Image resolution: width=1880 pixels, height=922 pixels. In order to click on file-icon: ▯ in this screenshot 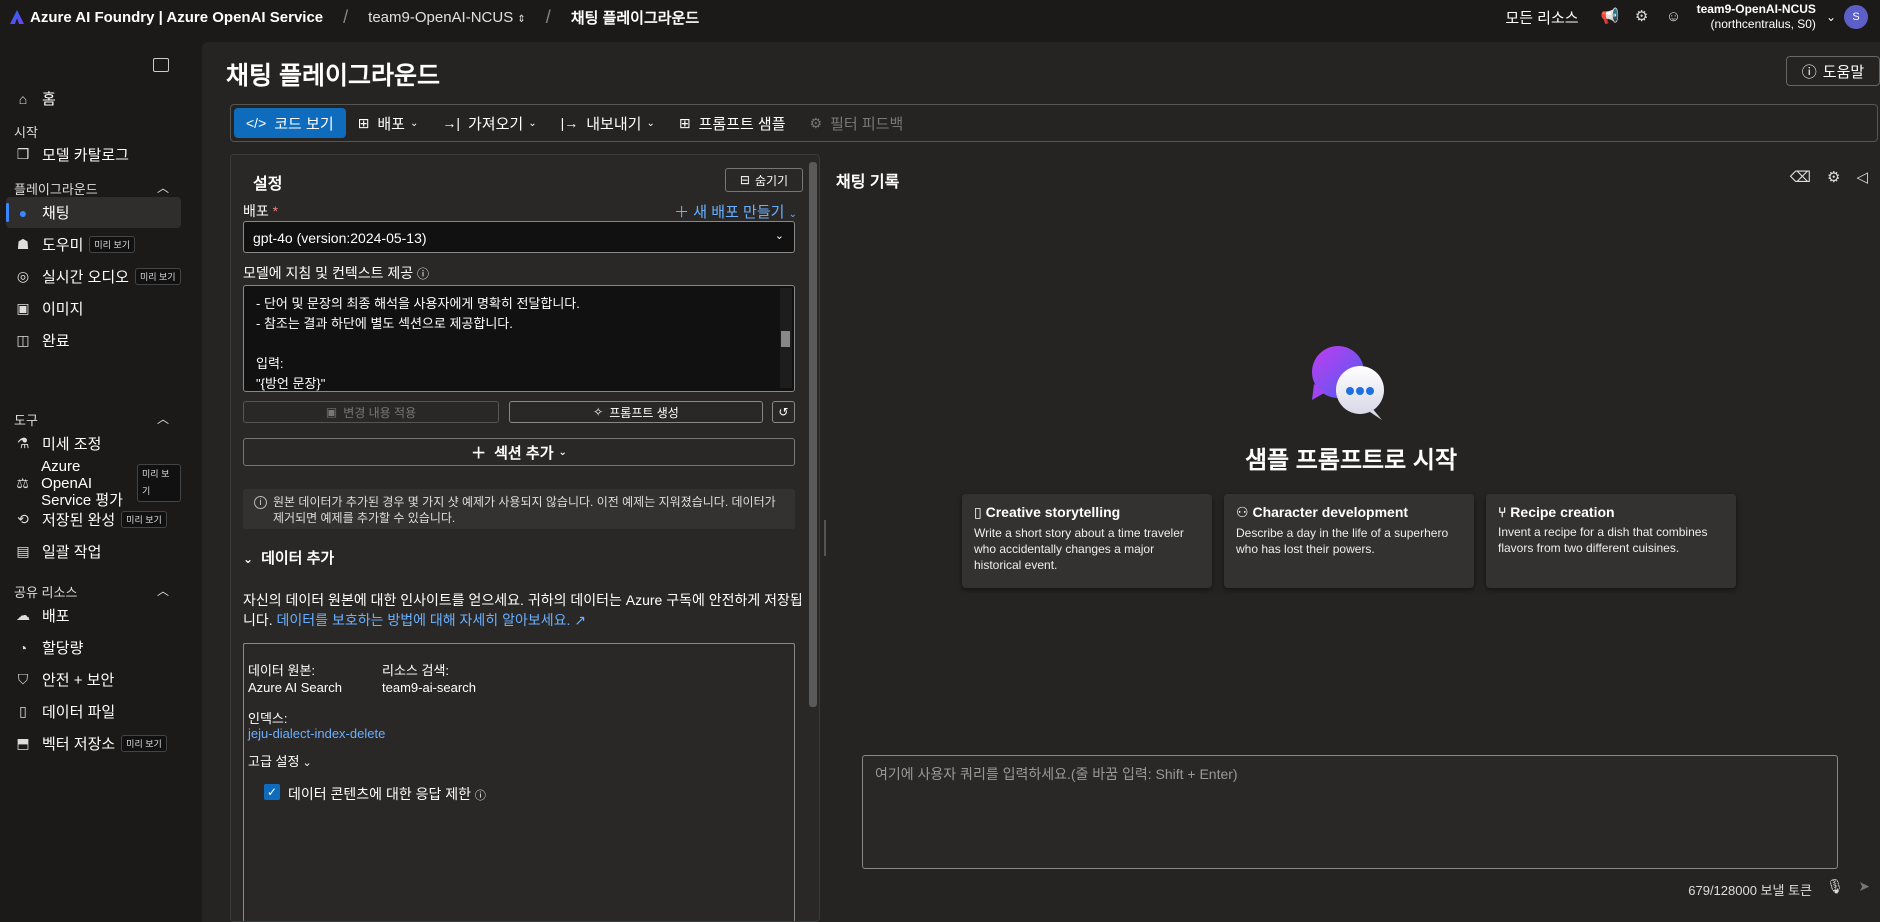, I will do `click(23, 711)`.